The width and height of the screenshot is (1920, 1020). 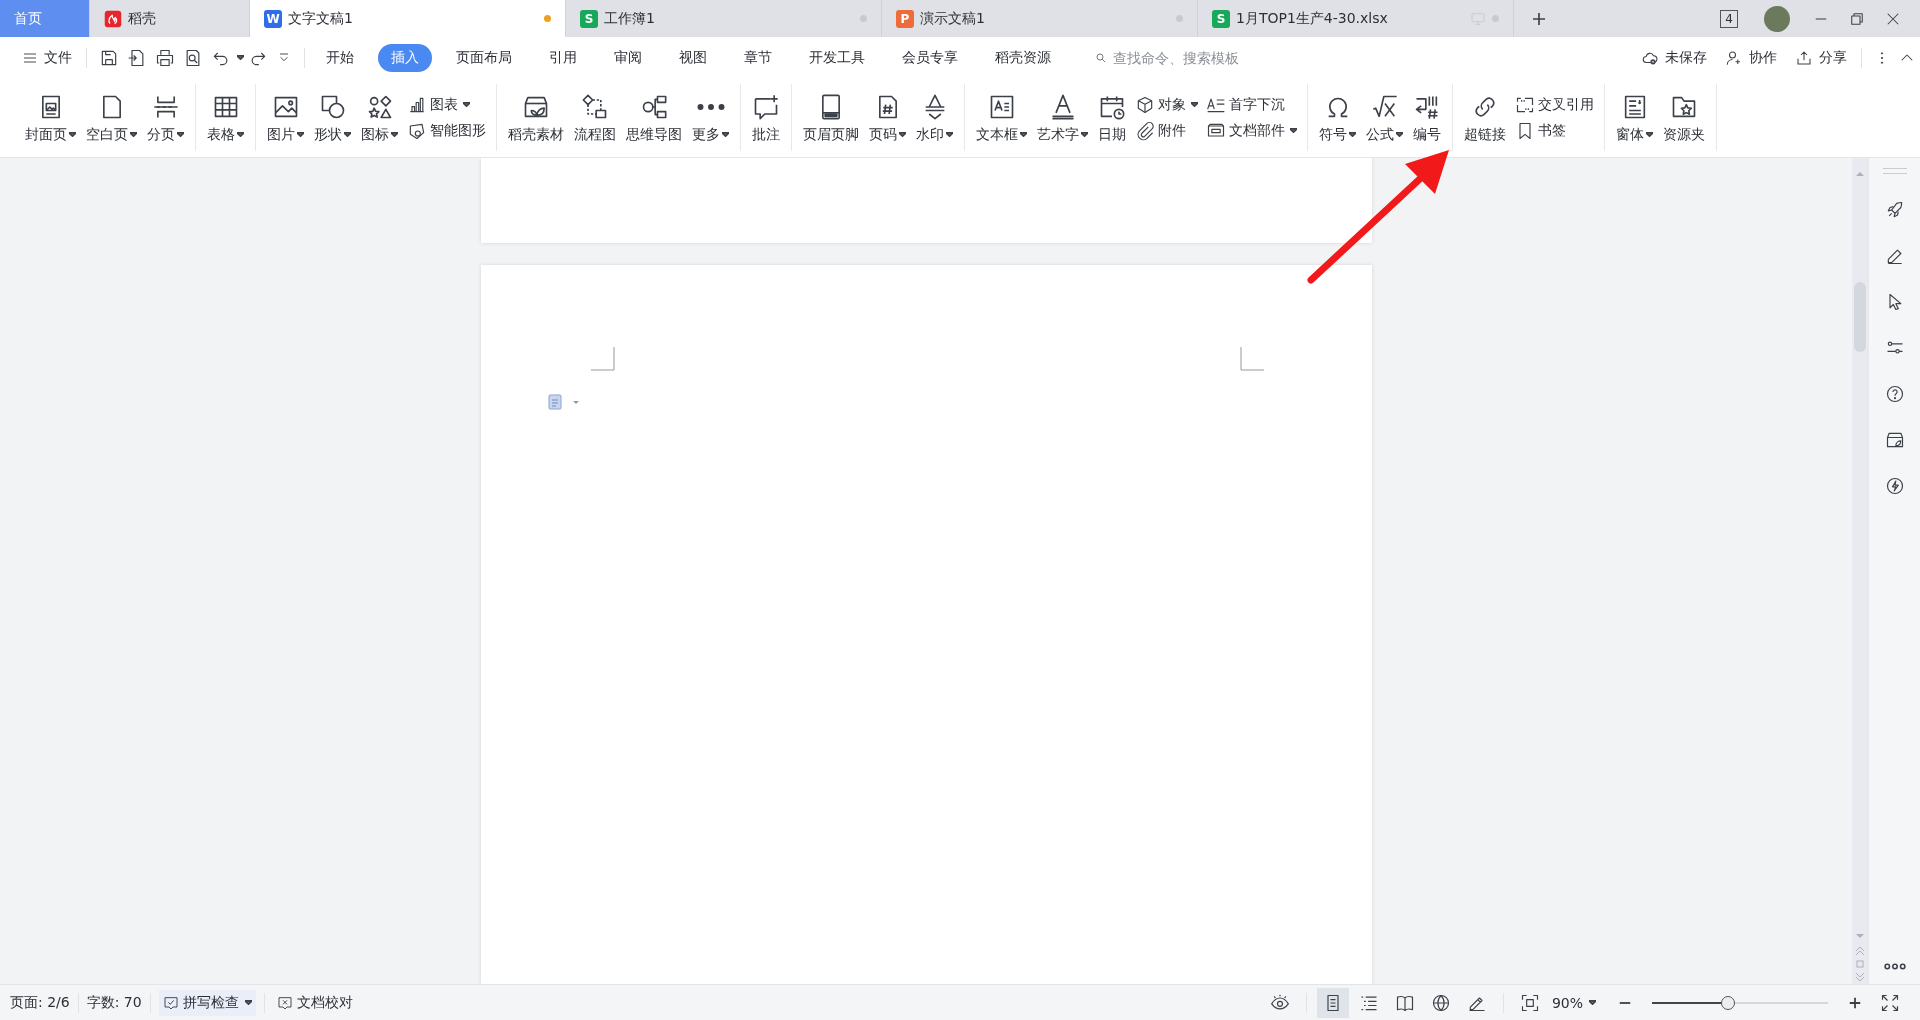 I want to click on ribbon-button: 对象, so click(x=1166, y=104).